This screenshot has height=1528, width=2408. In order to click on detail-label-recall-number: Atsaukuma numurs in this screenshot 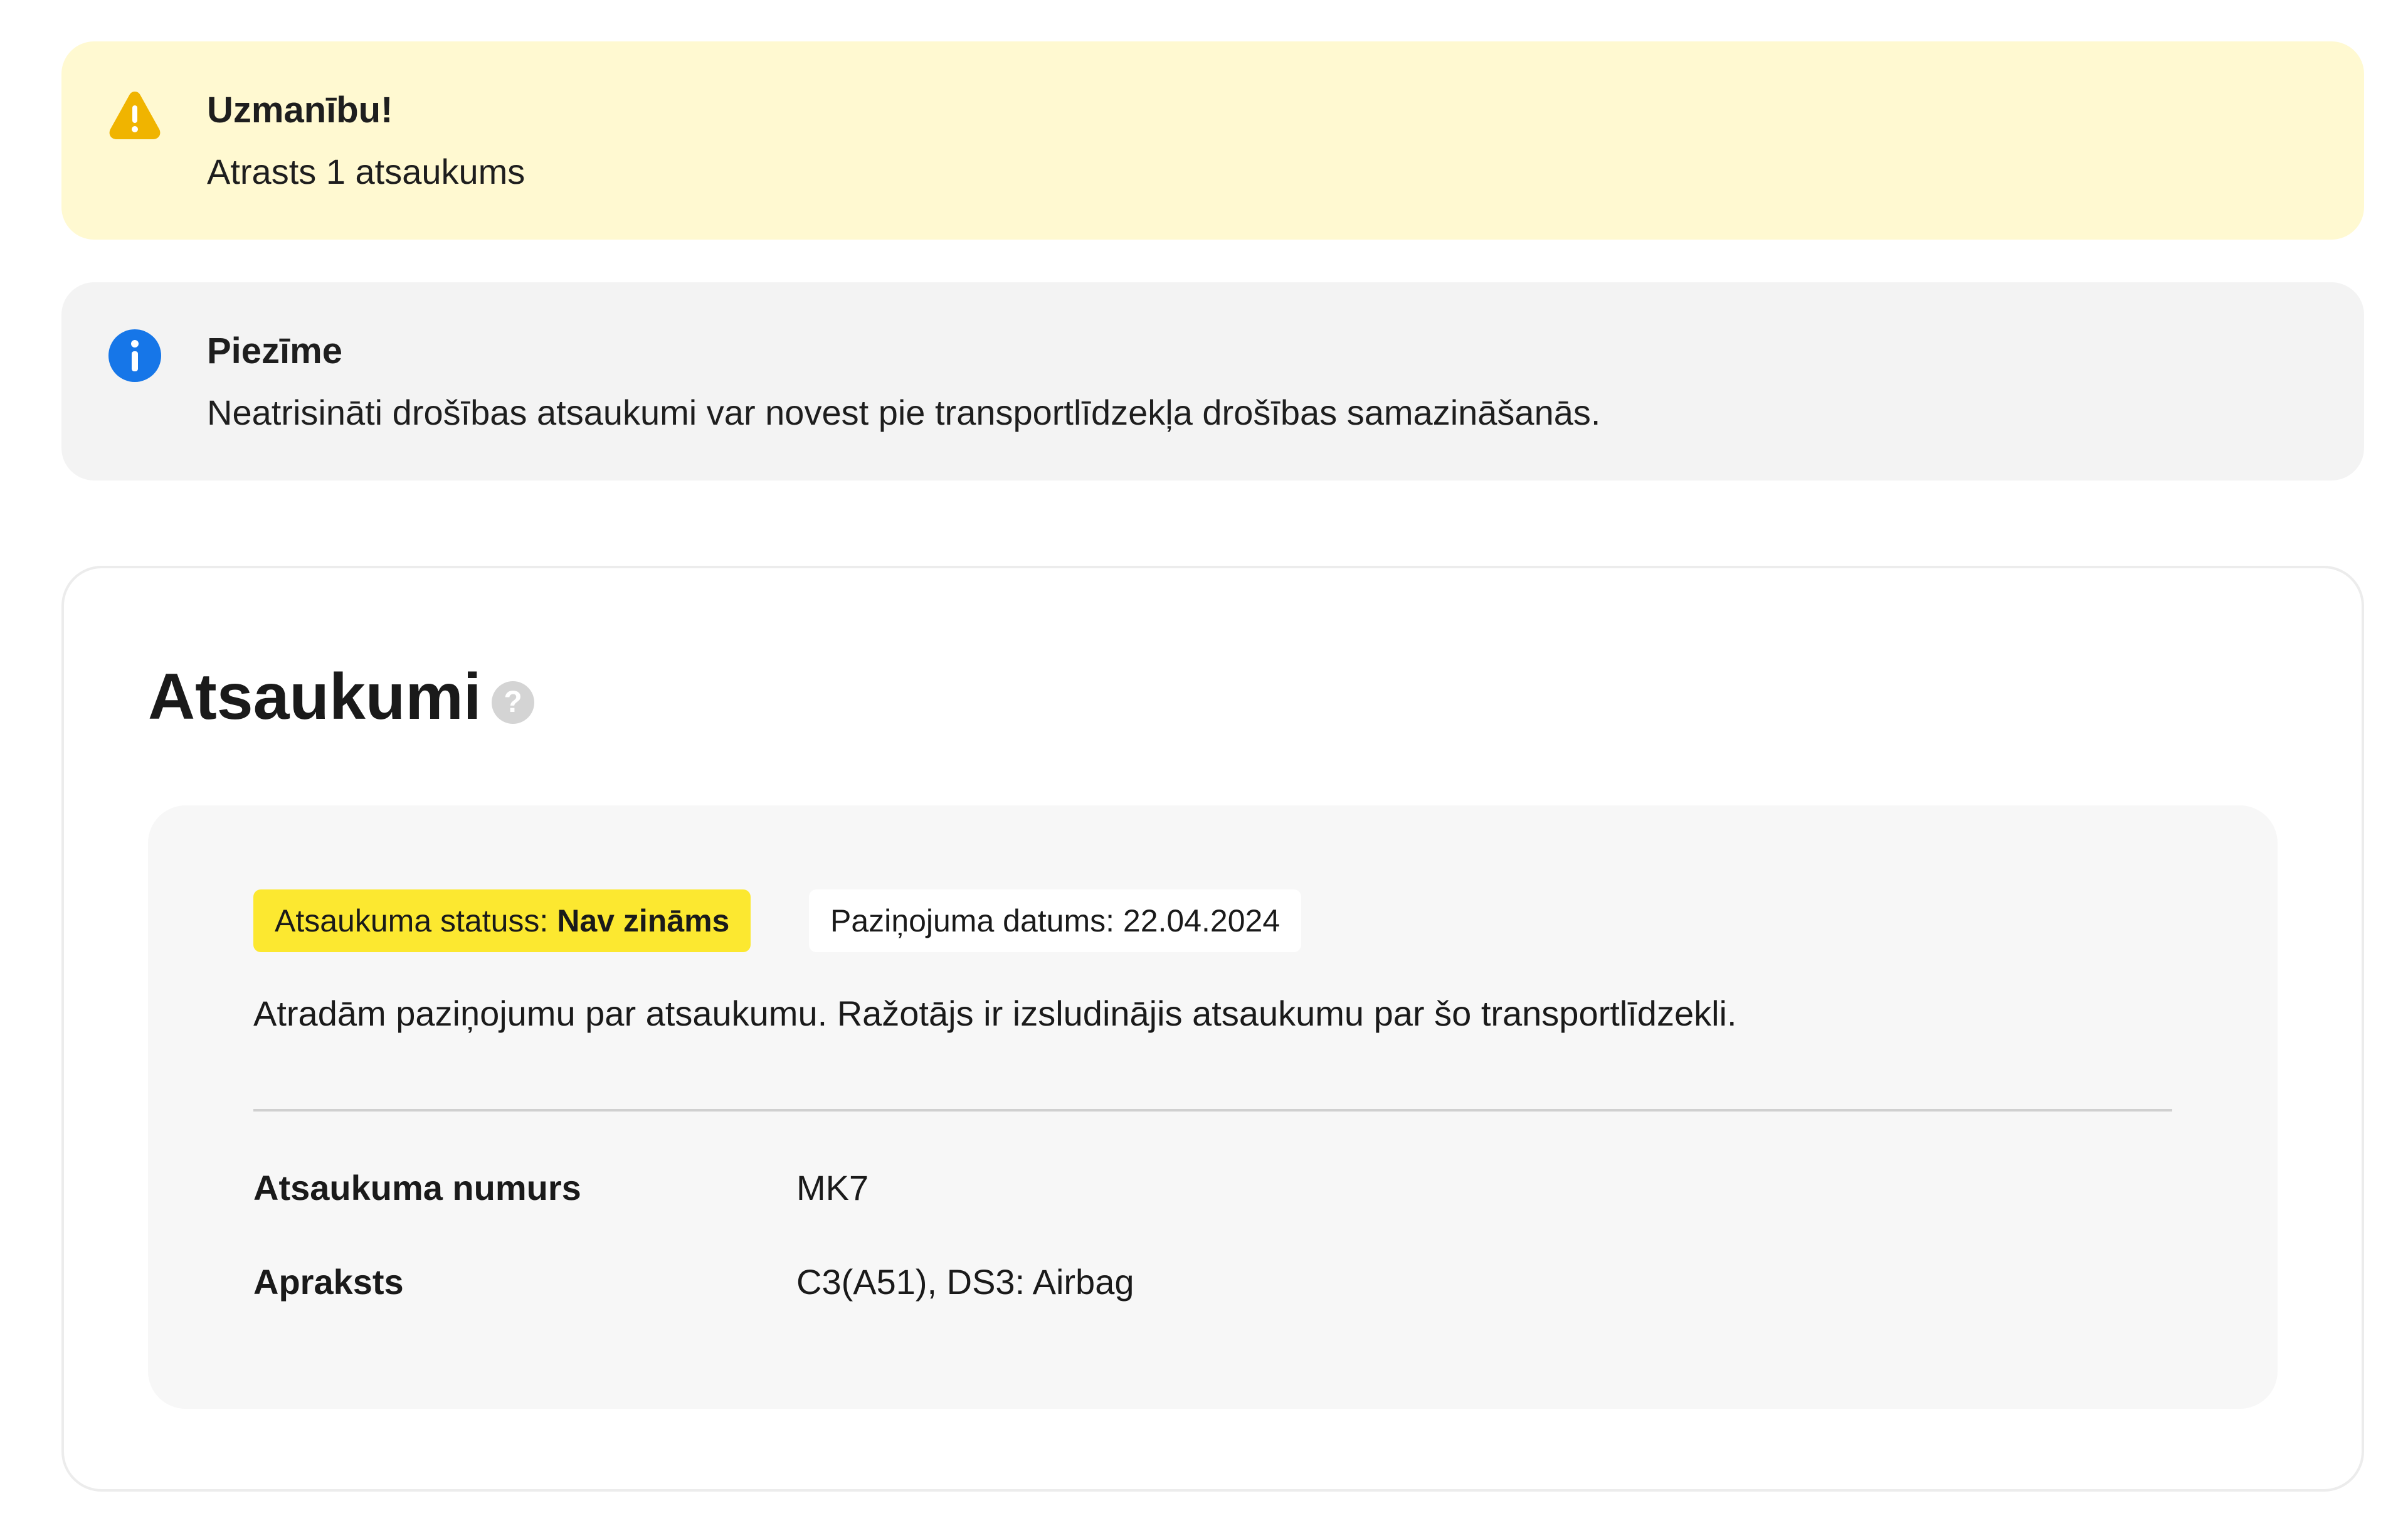, I will do `click(417, 1187)`.